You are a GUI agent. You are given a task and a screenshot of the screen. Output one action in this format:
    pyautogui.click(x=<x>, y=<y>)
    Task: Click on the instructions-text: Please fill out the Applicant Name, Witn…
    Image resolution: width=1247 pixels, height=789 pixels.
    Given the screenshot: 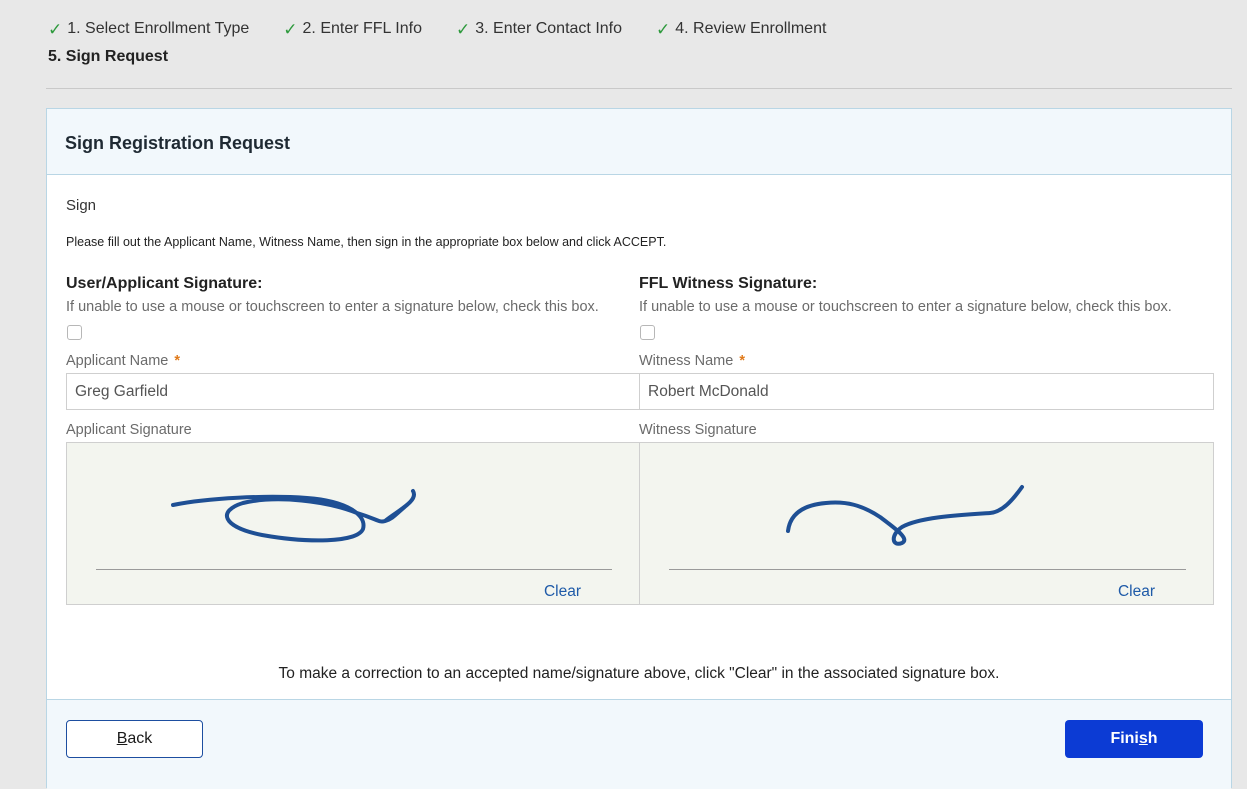 What is the action you would take?
    pyautogui.click(x=366, y=242)
    